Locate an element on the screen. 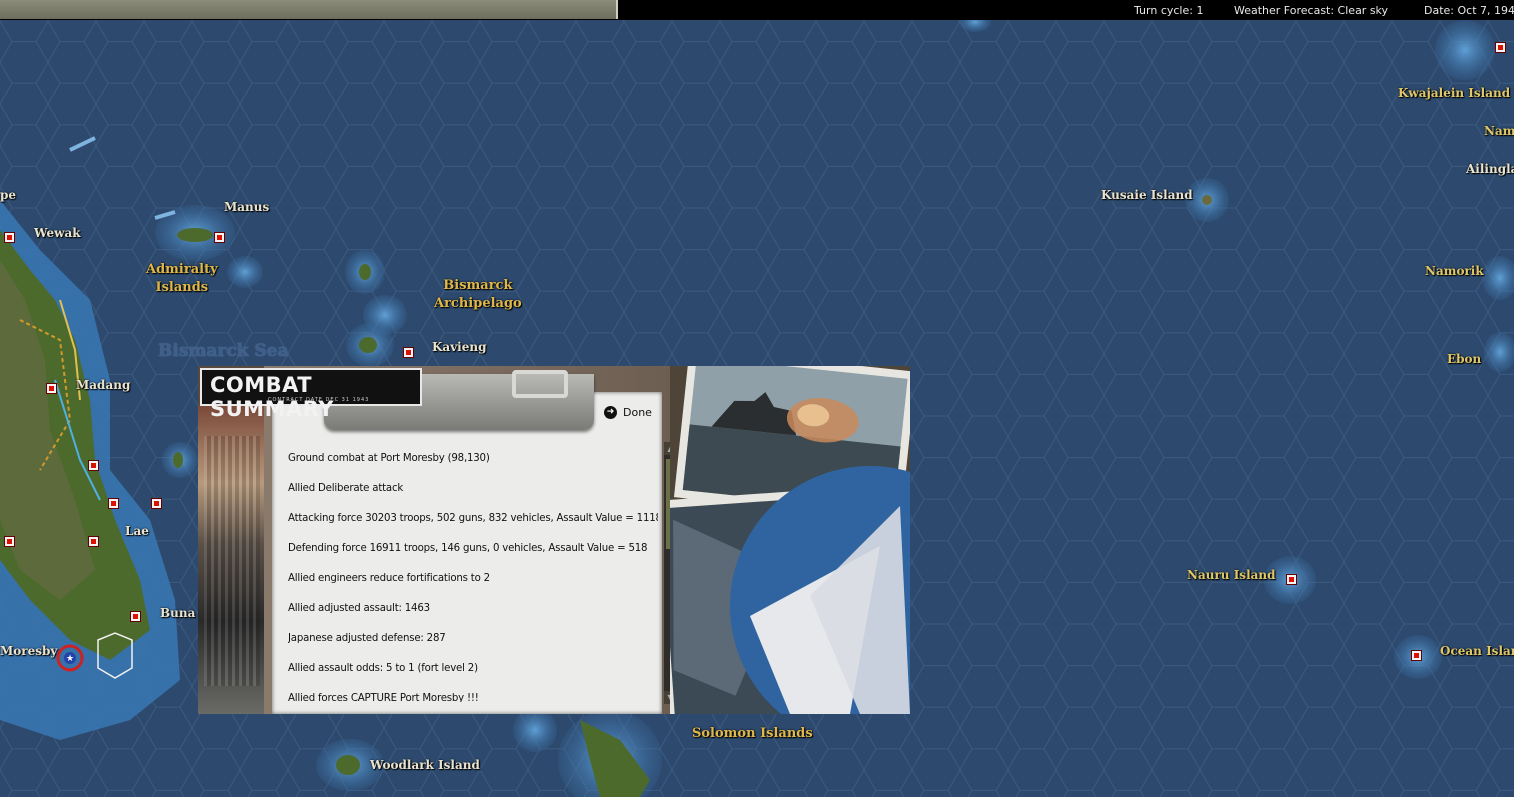  map-label-kavieng: Kavieng is located at coordinates (459, 347).